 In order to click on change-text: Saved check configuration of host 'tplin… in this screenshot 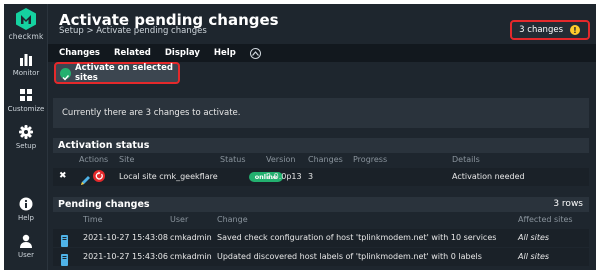, I will do `click(357, 237)`.